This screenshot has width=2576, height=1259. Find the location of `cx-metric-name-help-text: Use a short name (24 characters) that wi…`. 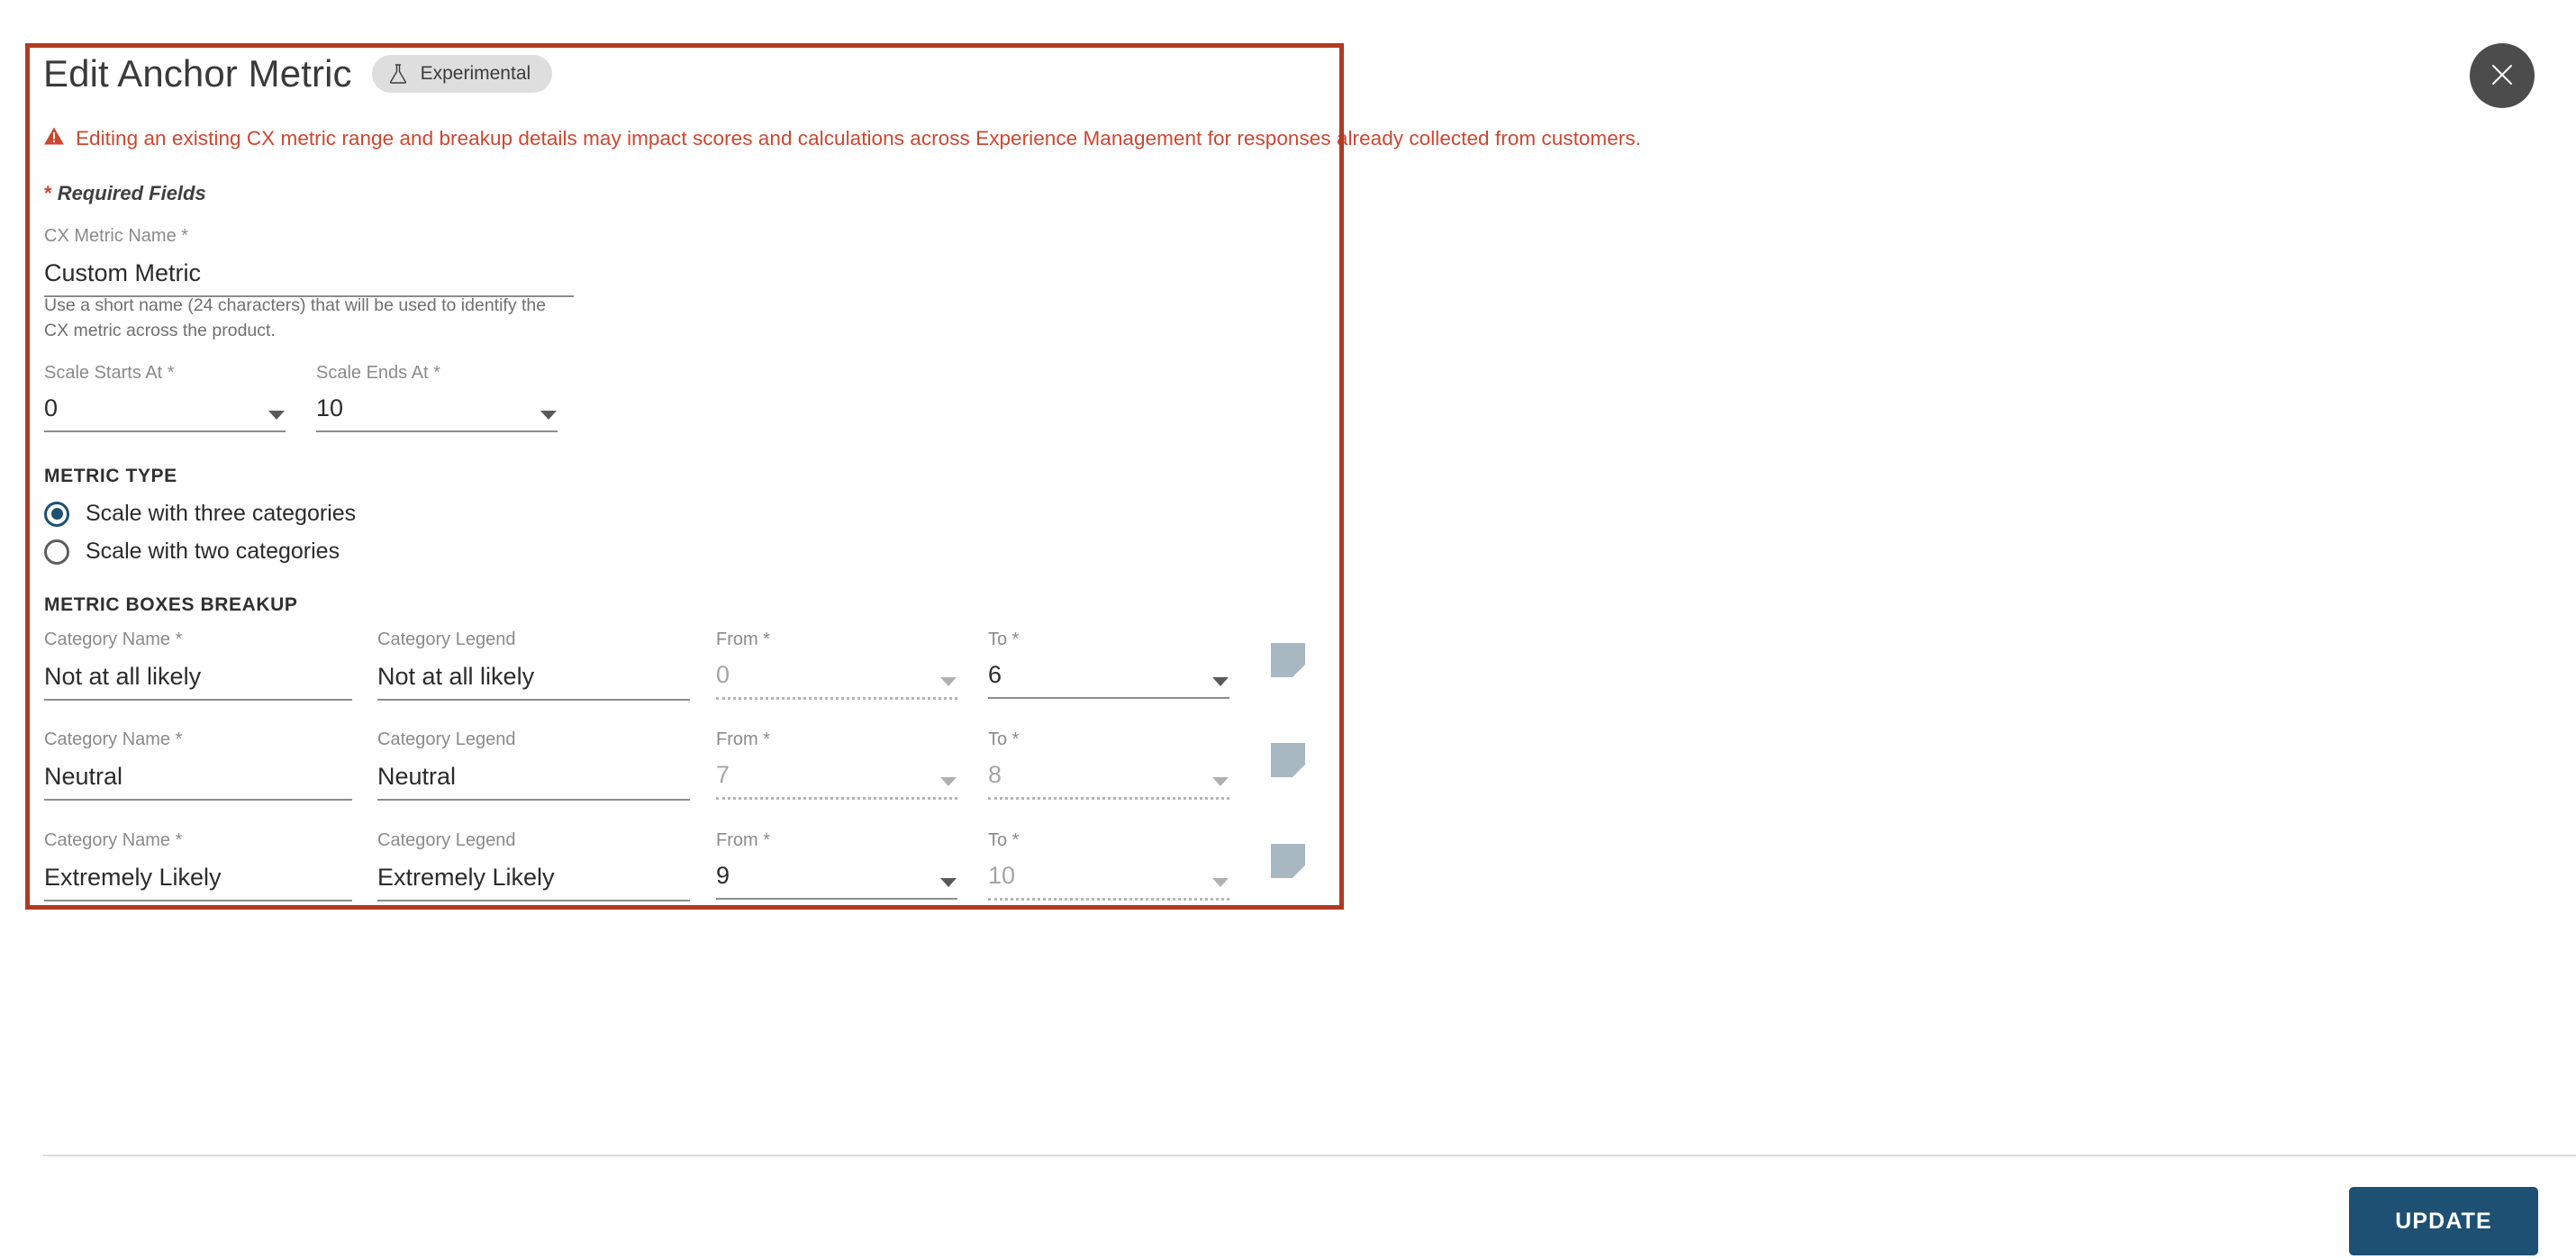

cx-metric-name-help-text: Use a short name (24 characters) that wi… is located at coordinates (295, 318).